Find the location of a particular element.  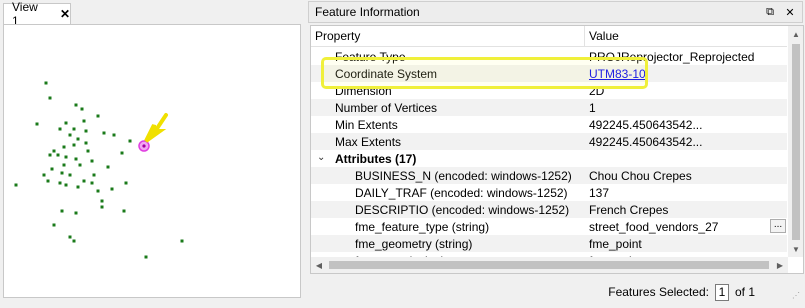

scroll-down-icon: ▼ is located at coordinates (795, 249).